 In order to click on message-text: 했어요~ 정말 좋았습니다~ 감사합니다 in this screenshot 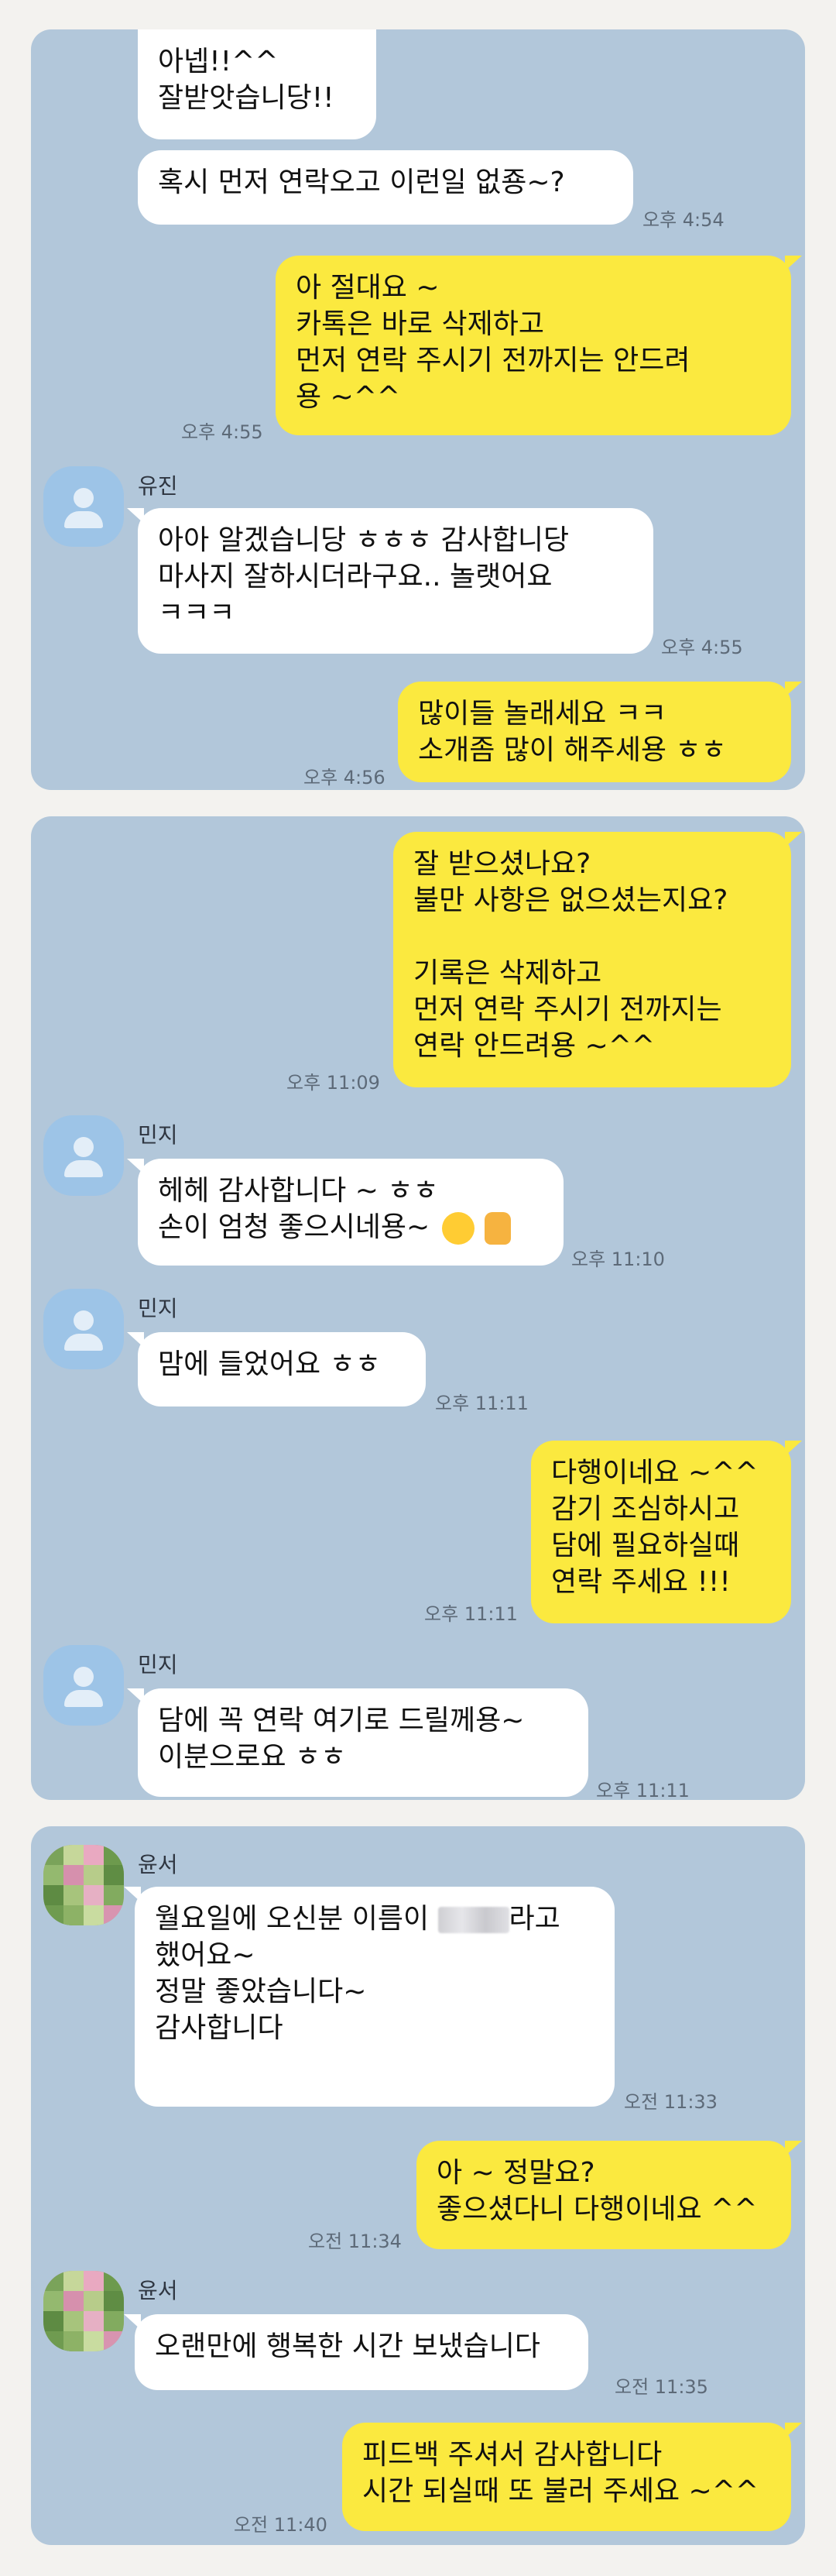, I will do `click(261, 1991)`.